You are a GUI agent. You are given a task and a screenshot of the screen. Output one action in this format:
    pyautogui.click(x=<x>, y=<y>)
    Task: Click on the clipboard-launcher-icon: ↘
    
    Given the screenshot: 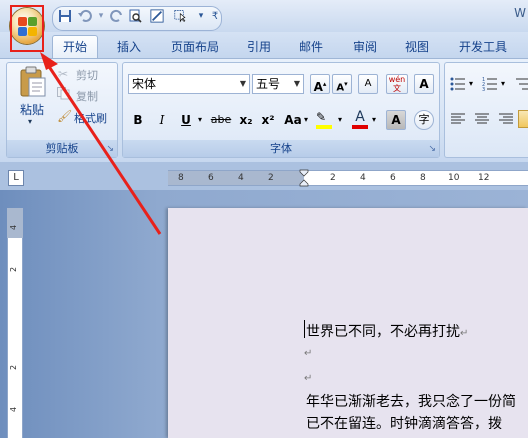 What is the action you would take?
    pyautogui.click(x=110, y=149)
    